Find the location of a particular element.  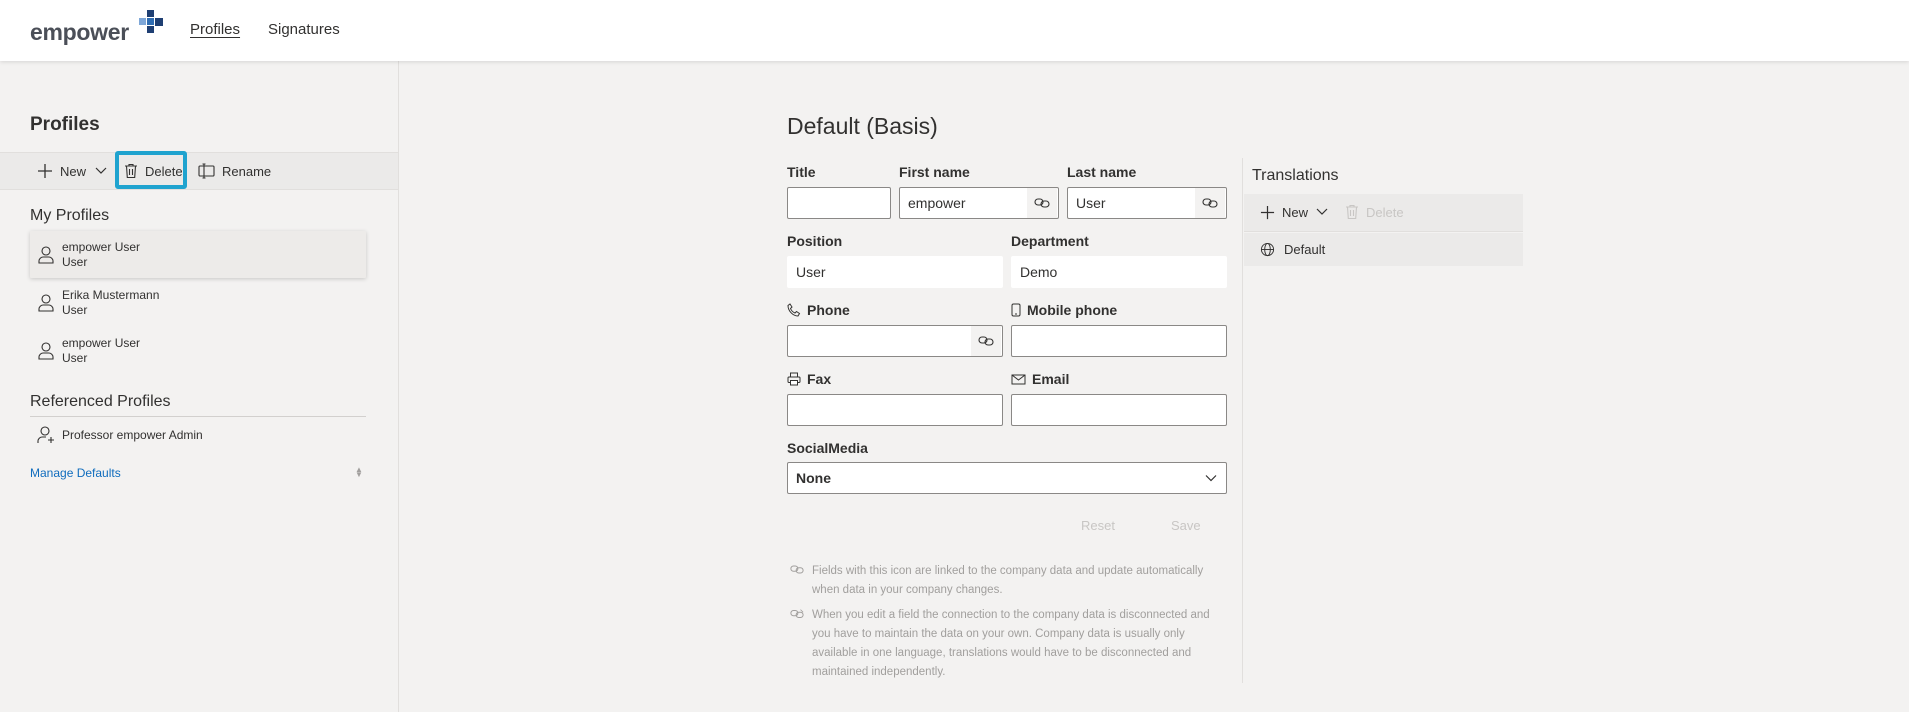

email-field is located at coordinates (1119, 410).